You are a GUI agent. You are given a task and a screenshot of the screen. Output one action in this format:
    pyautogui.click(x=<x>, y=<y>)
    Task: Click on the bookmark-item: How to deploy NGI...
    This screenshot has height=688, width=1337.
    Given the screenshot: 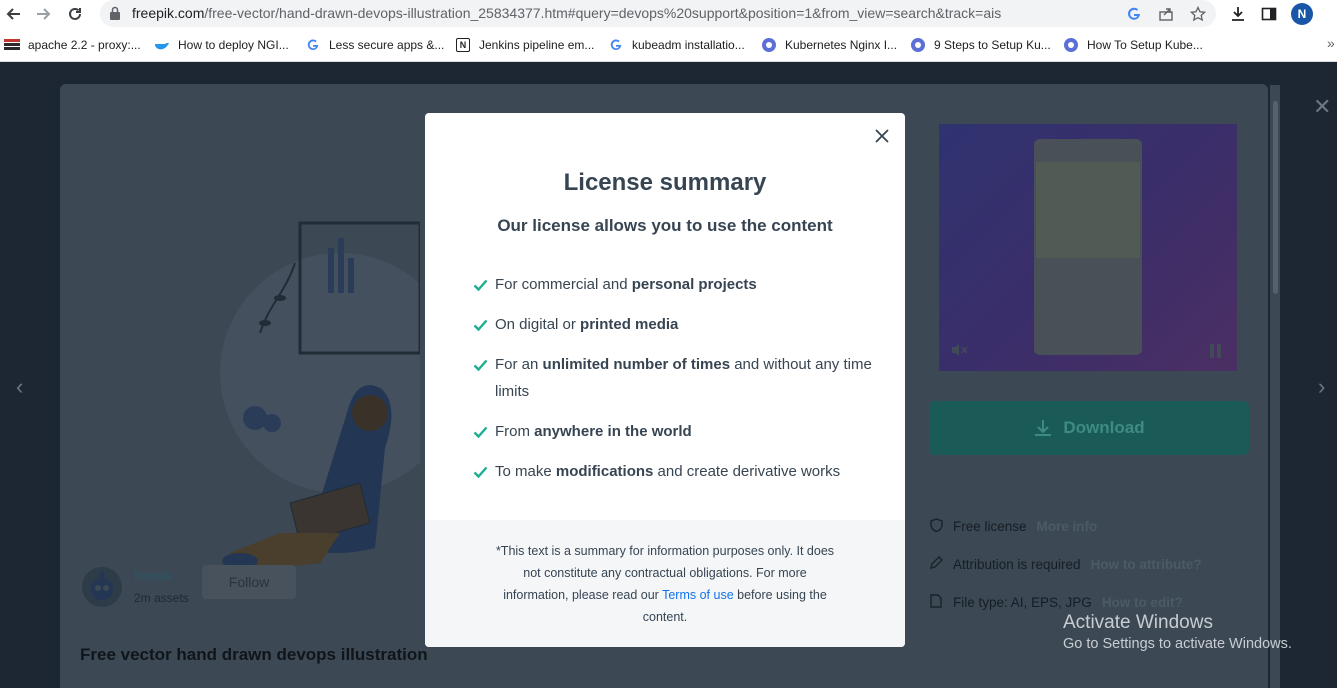 What is the action you would take?
    pyautogui.click(x=222, y=45)
    